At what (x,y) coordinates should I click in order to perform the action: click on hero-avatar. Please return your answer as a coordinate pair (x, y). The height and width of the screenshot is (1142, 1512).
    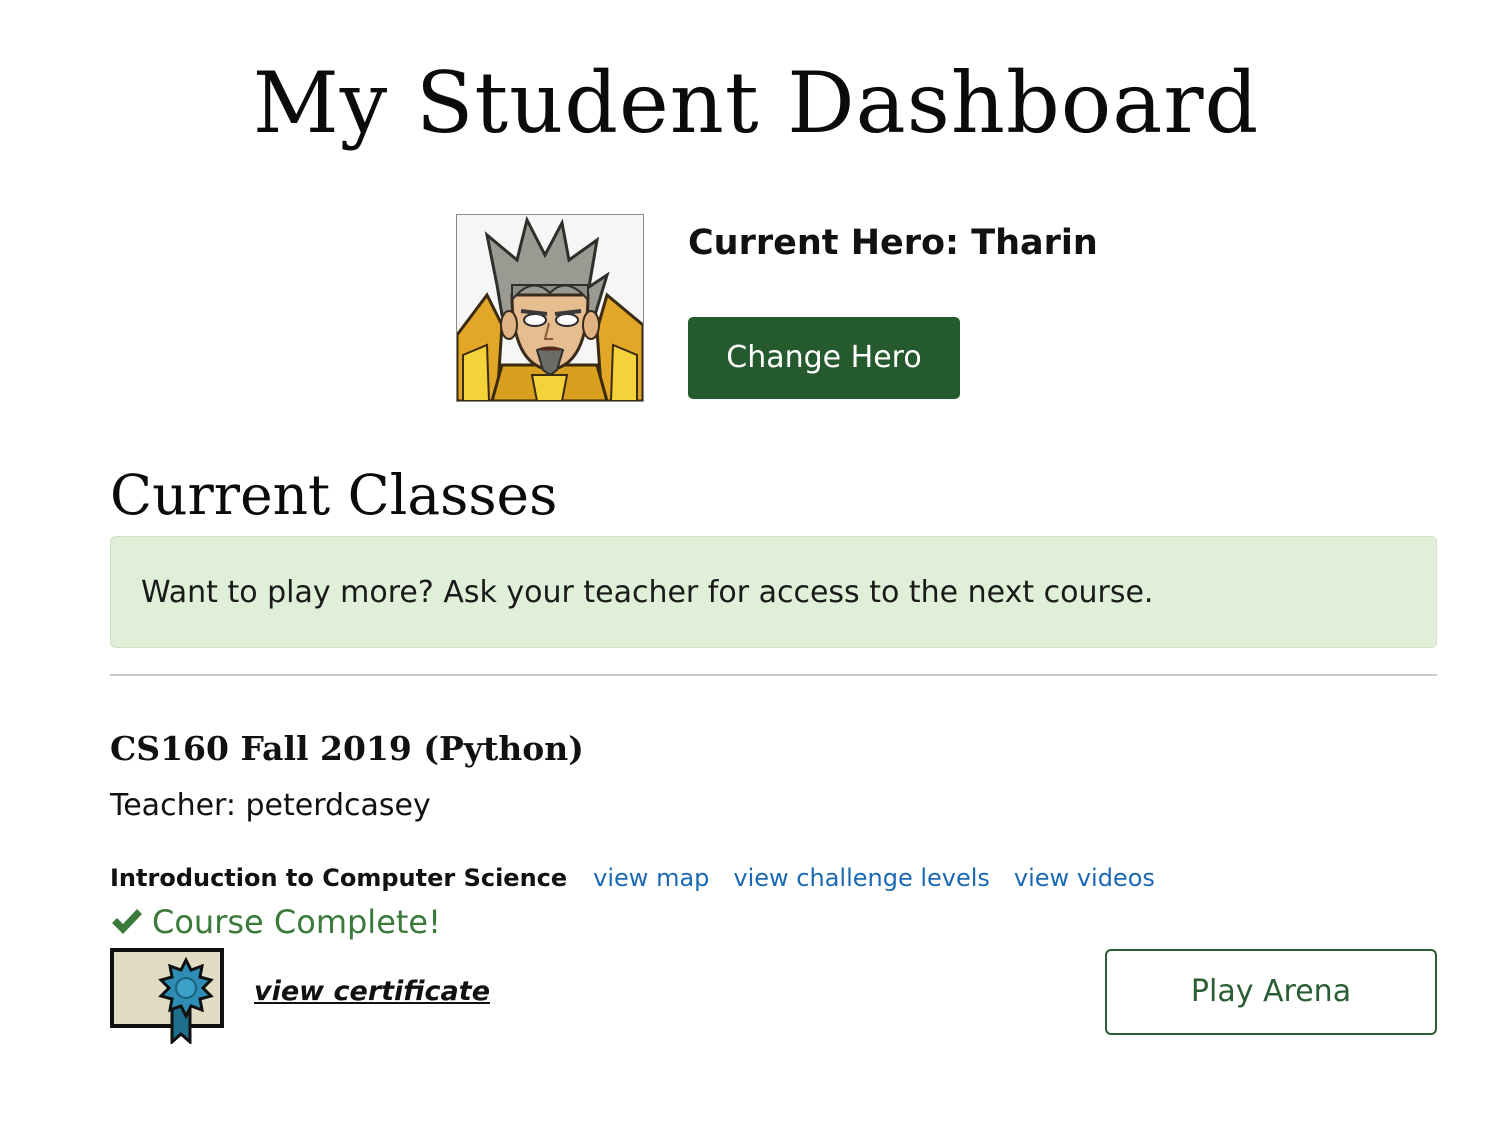
    Looking at the image, I should click on (550, 308).